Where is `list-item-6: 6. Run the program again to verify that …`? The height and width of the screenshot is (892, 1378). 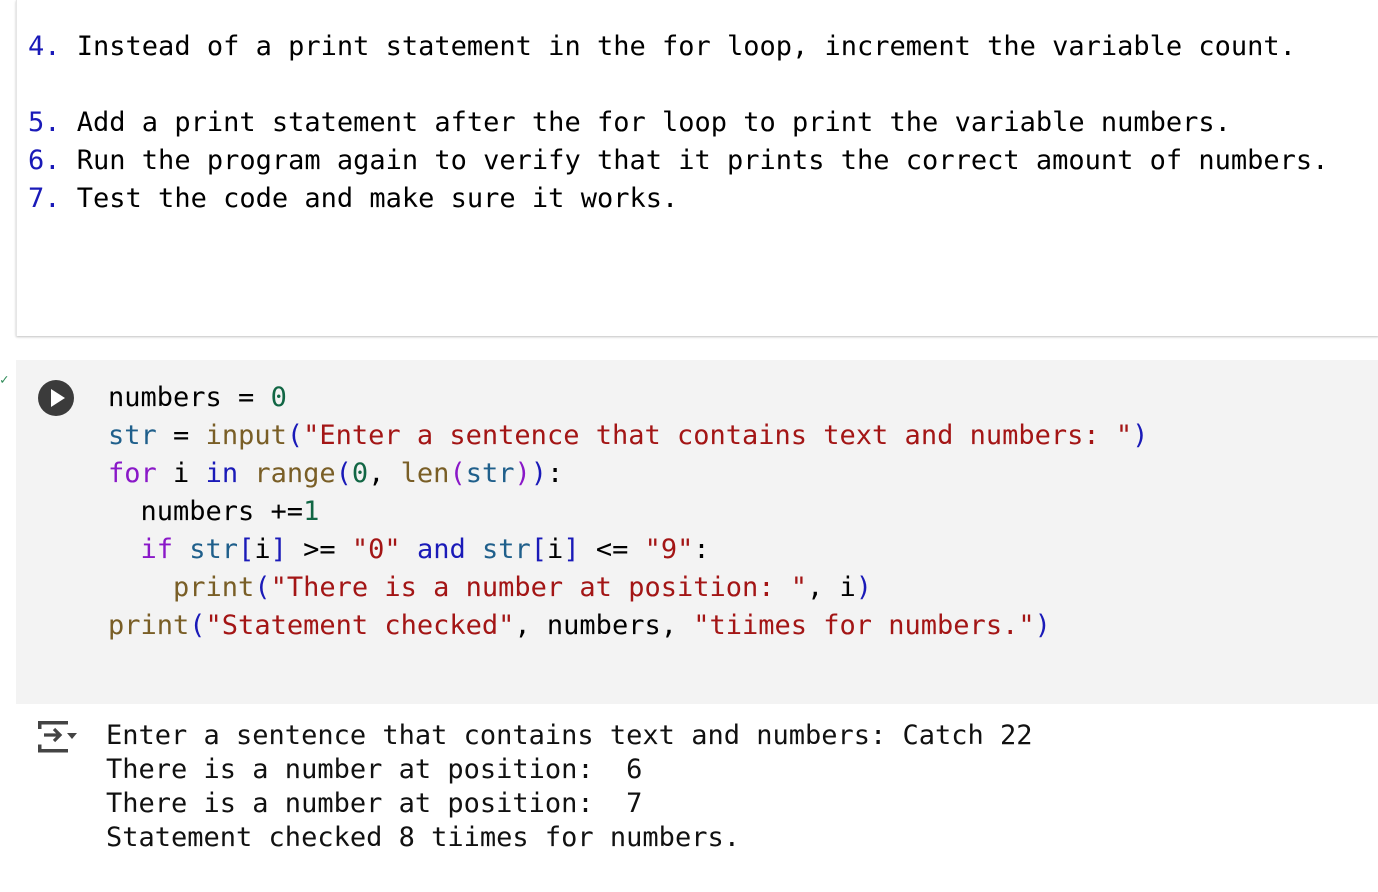
list-item-6: 6. Run the program again to verify that … is located at coordinates (678, 161).